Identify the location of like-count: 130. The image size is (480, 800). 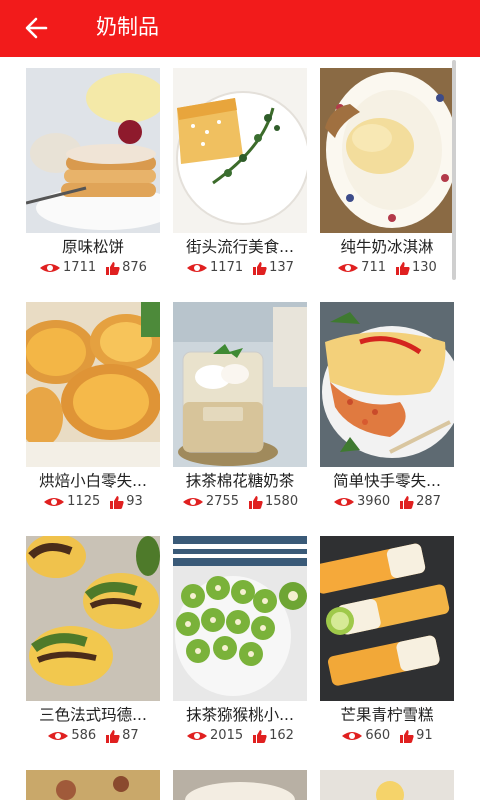
(424, 267).